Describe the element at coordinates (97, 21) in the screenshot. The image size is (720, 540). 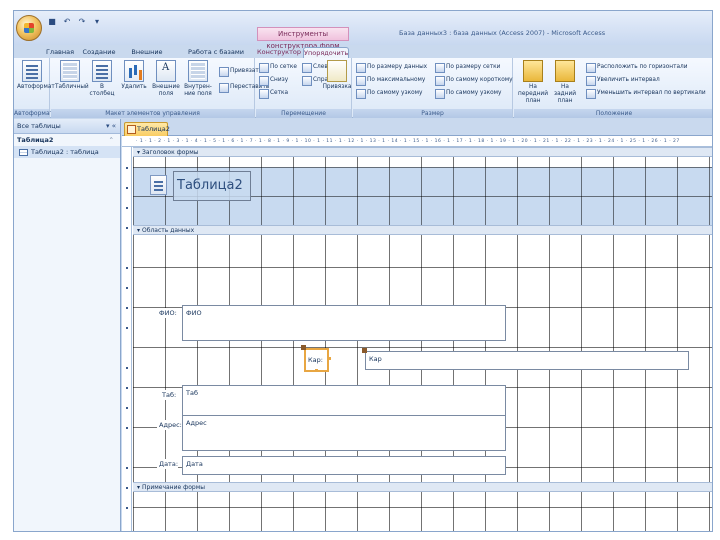
I see `customize-qat-icon: ▾` at that location.